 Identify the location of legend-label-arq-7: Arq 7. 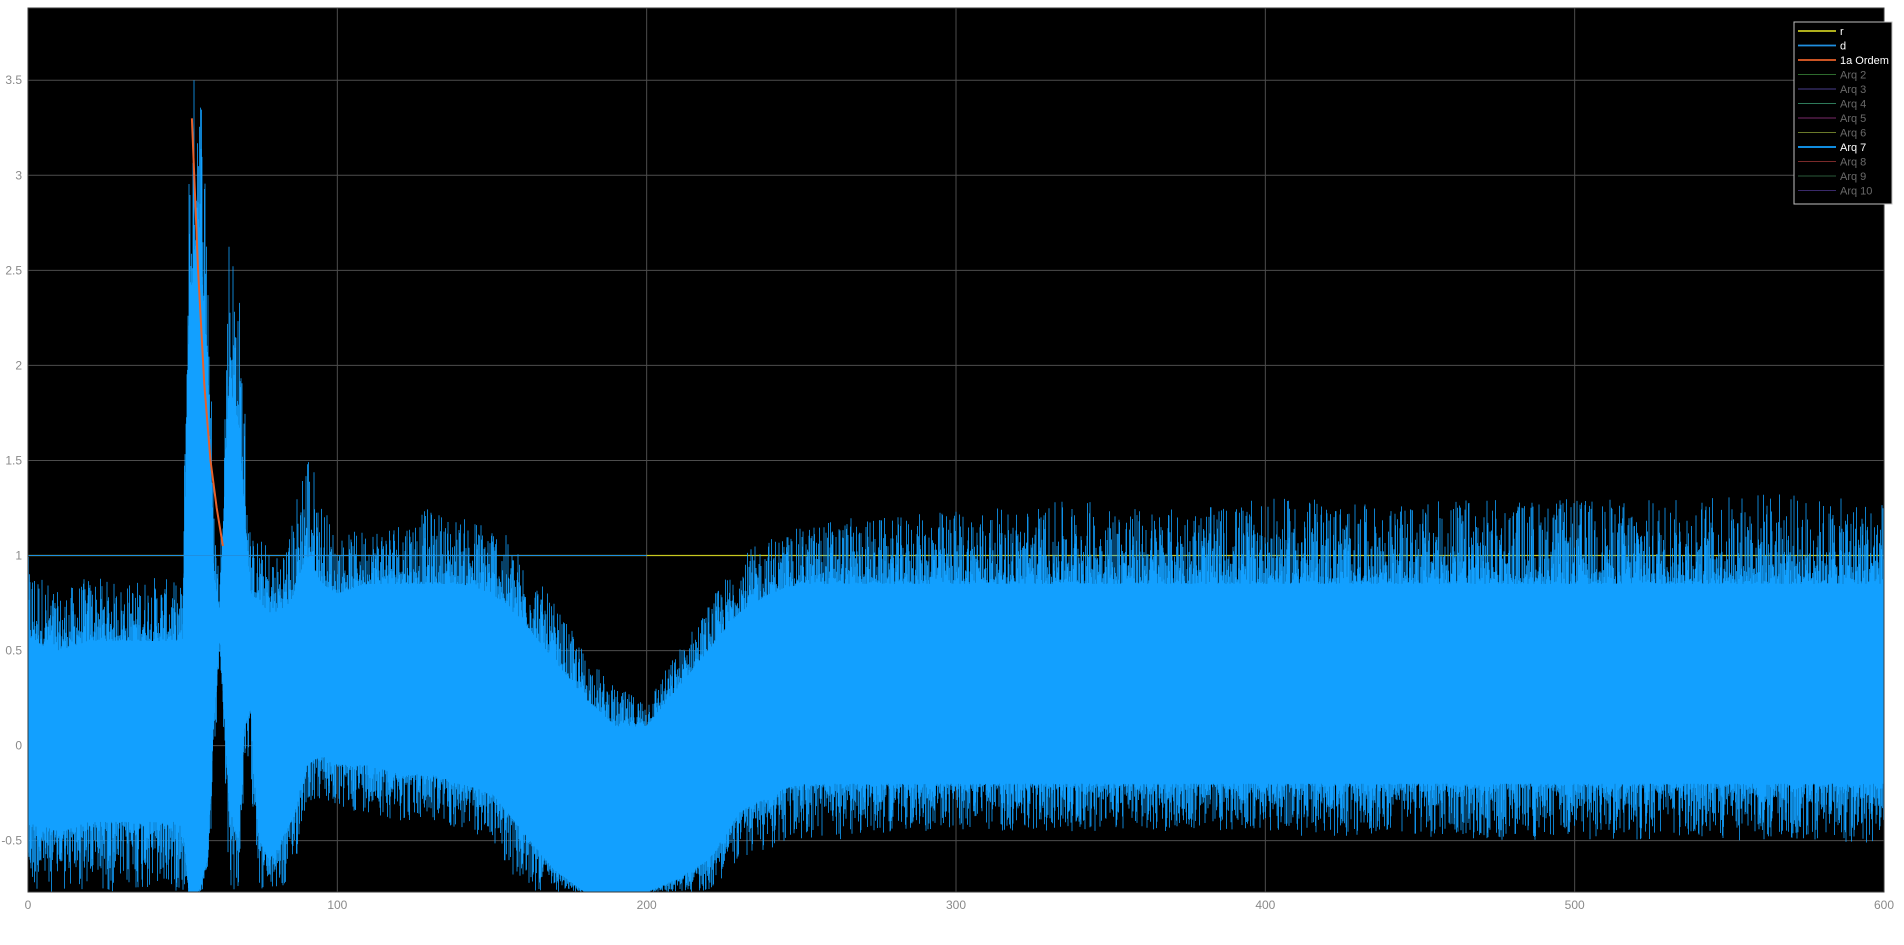
(1853, 148).